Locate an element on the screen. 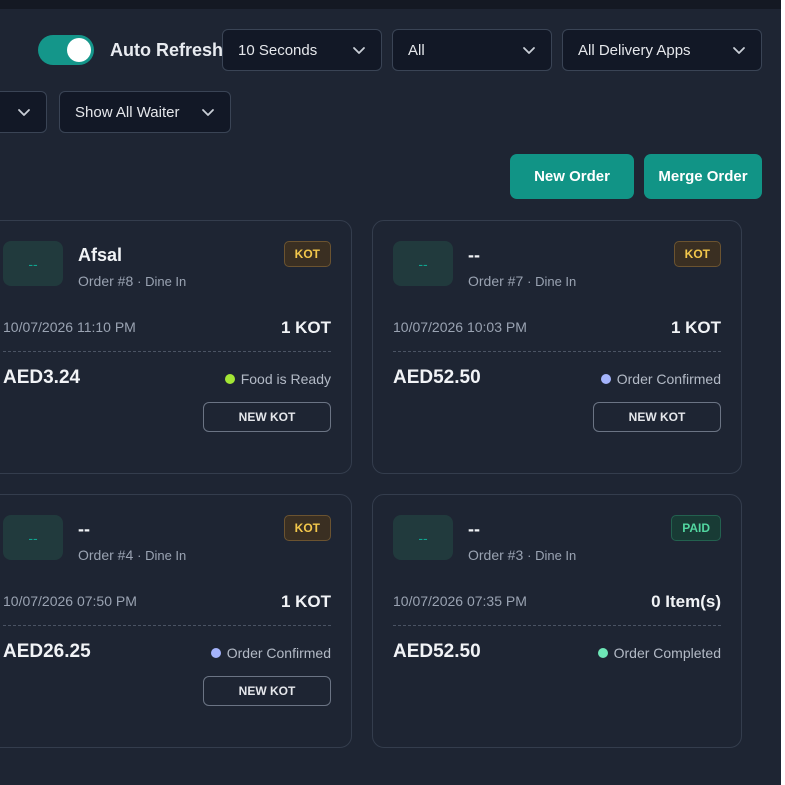 The width and height of the screenshot is (785, 785). order-amount: AED26.25 is located at coordinates (47, 651).